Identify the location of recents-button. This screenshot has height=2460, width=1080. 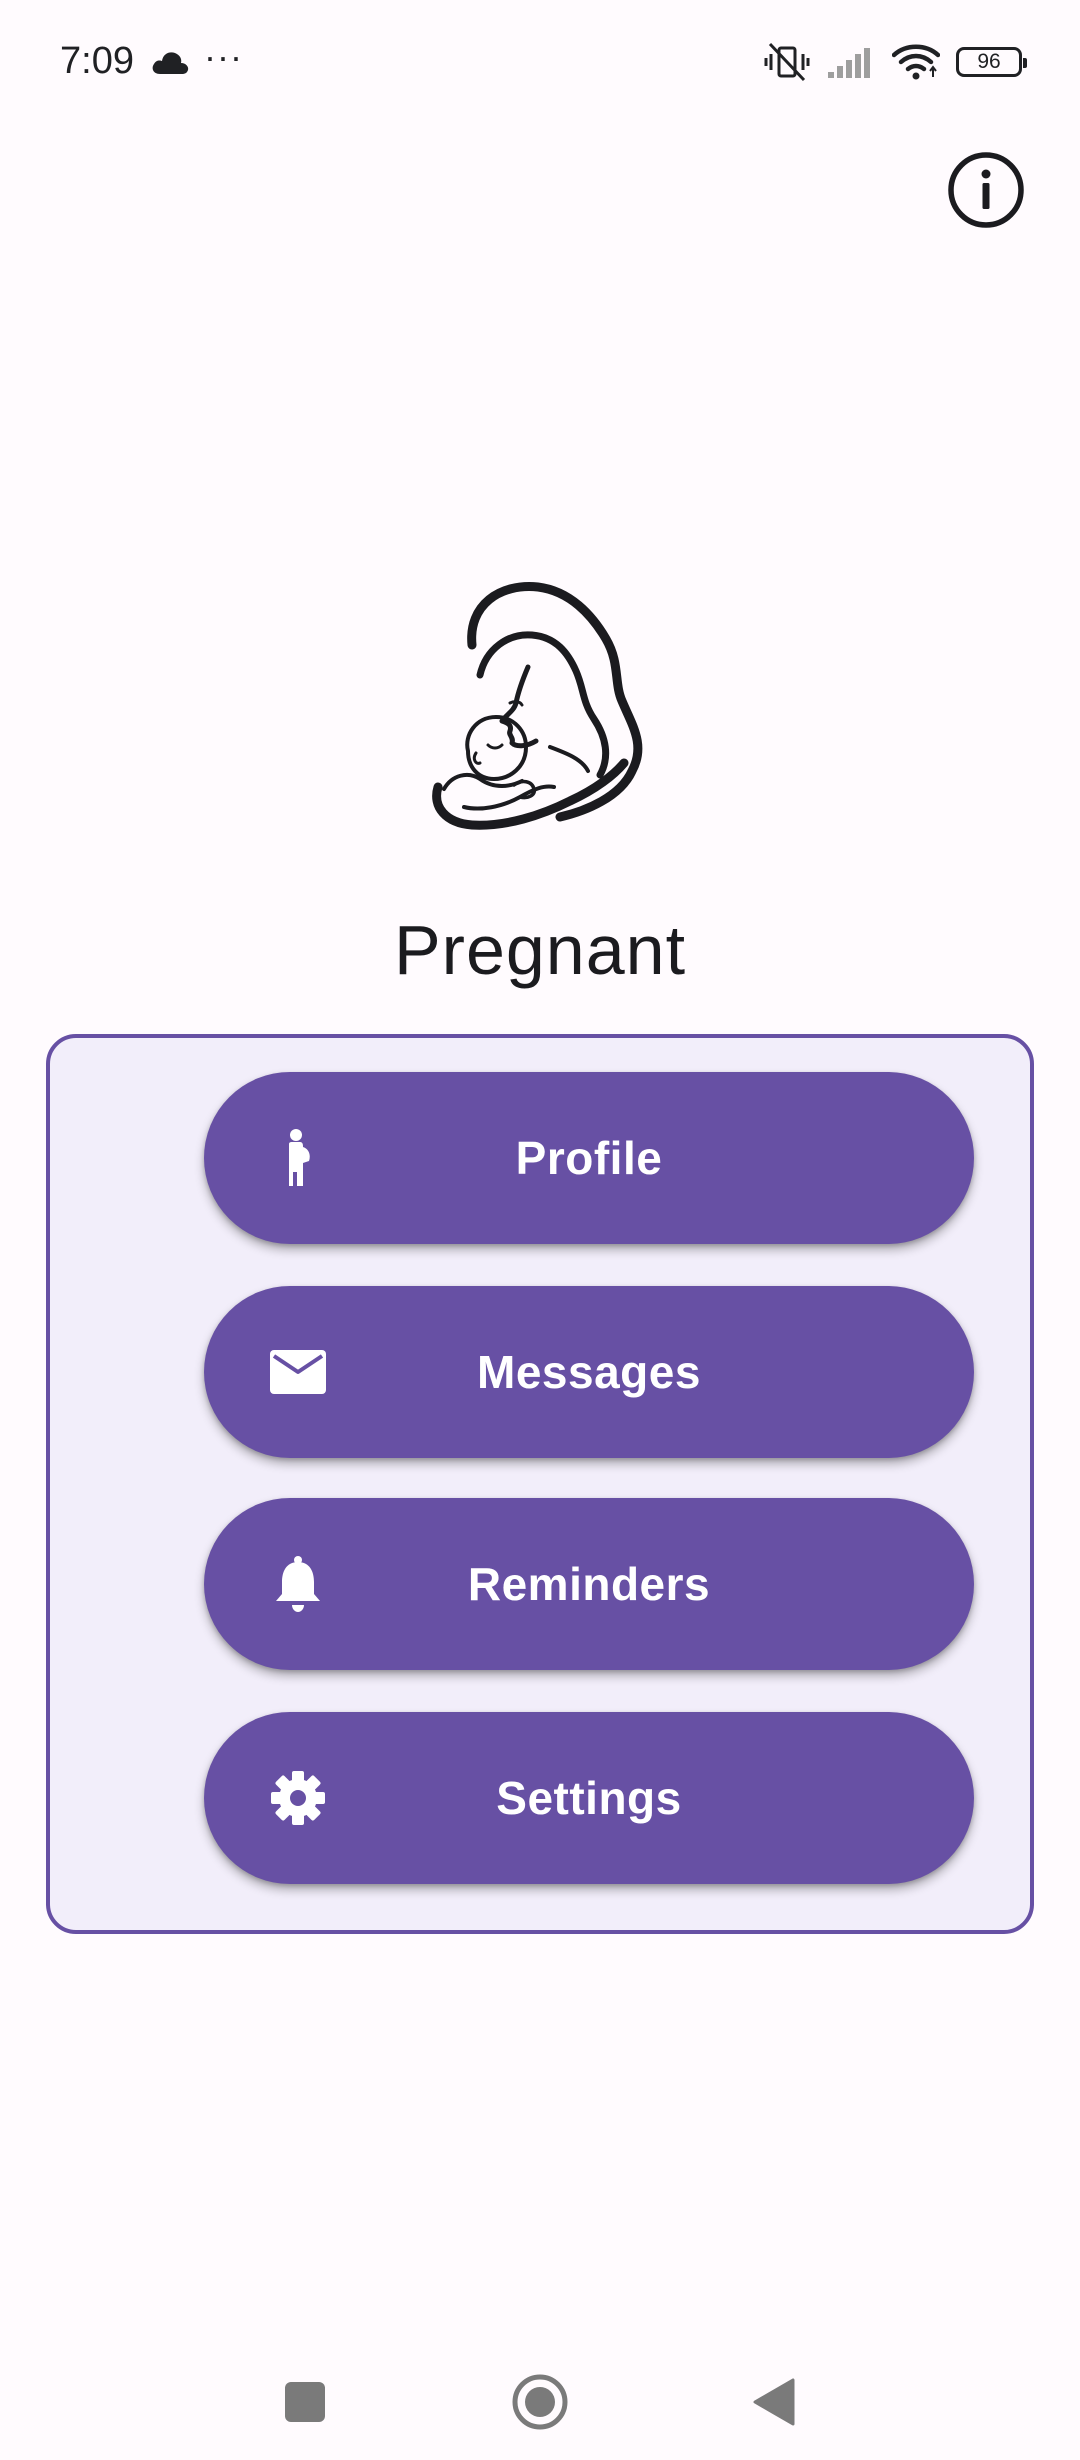
(305, 2402).